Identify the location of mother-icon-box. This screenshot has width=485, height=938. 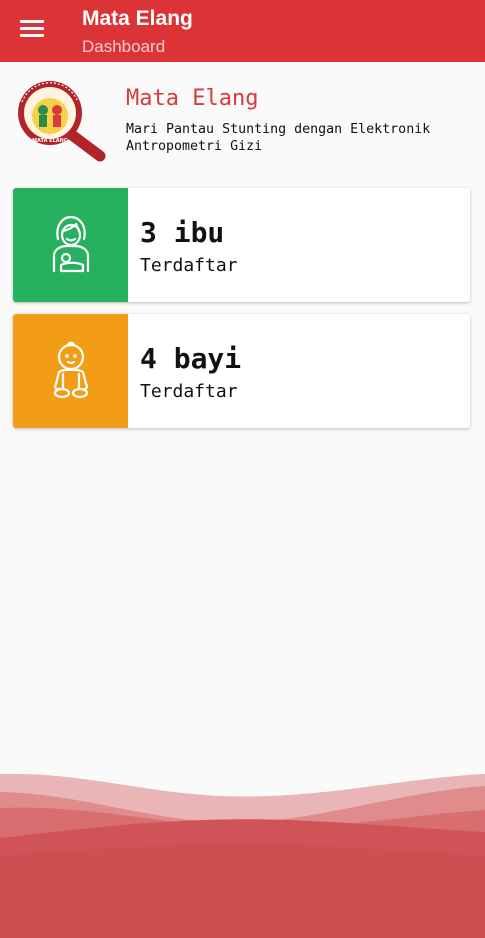
(70, 245).